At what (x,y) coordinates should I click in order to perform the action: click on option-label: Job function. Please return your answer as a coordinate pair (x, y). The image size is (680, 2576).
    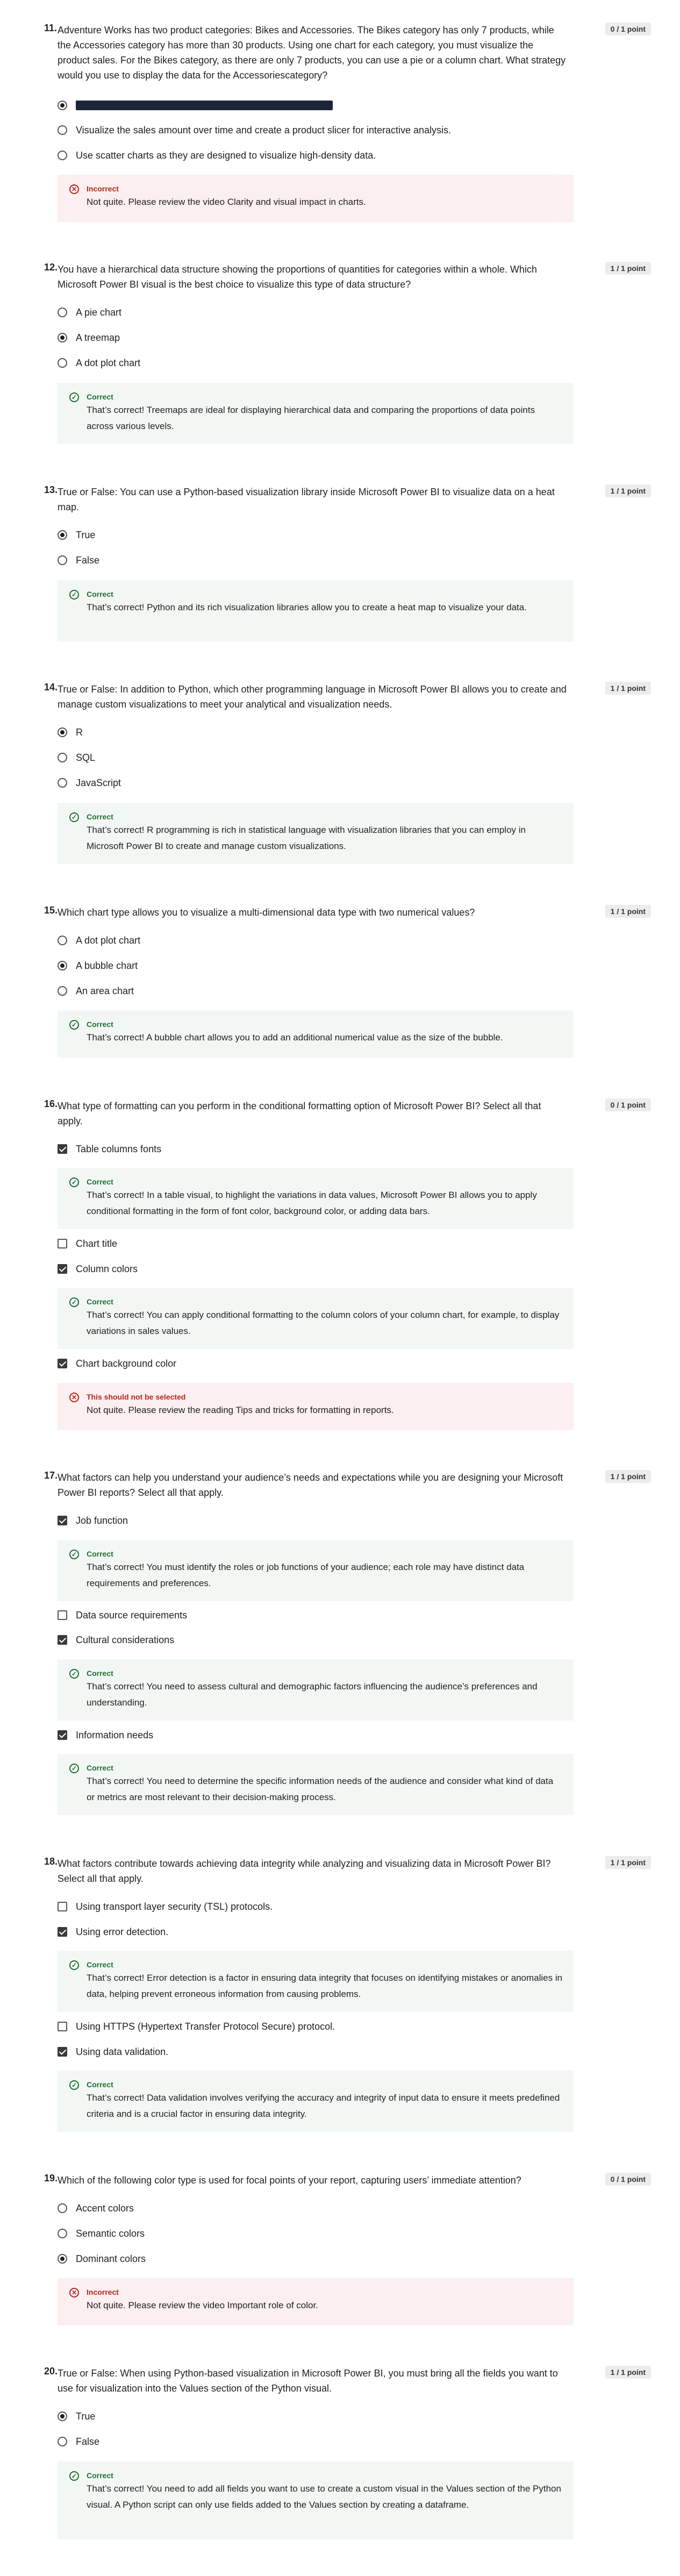
    Looking at the image, I should click on (102, 1520).